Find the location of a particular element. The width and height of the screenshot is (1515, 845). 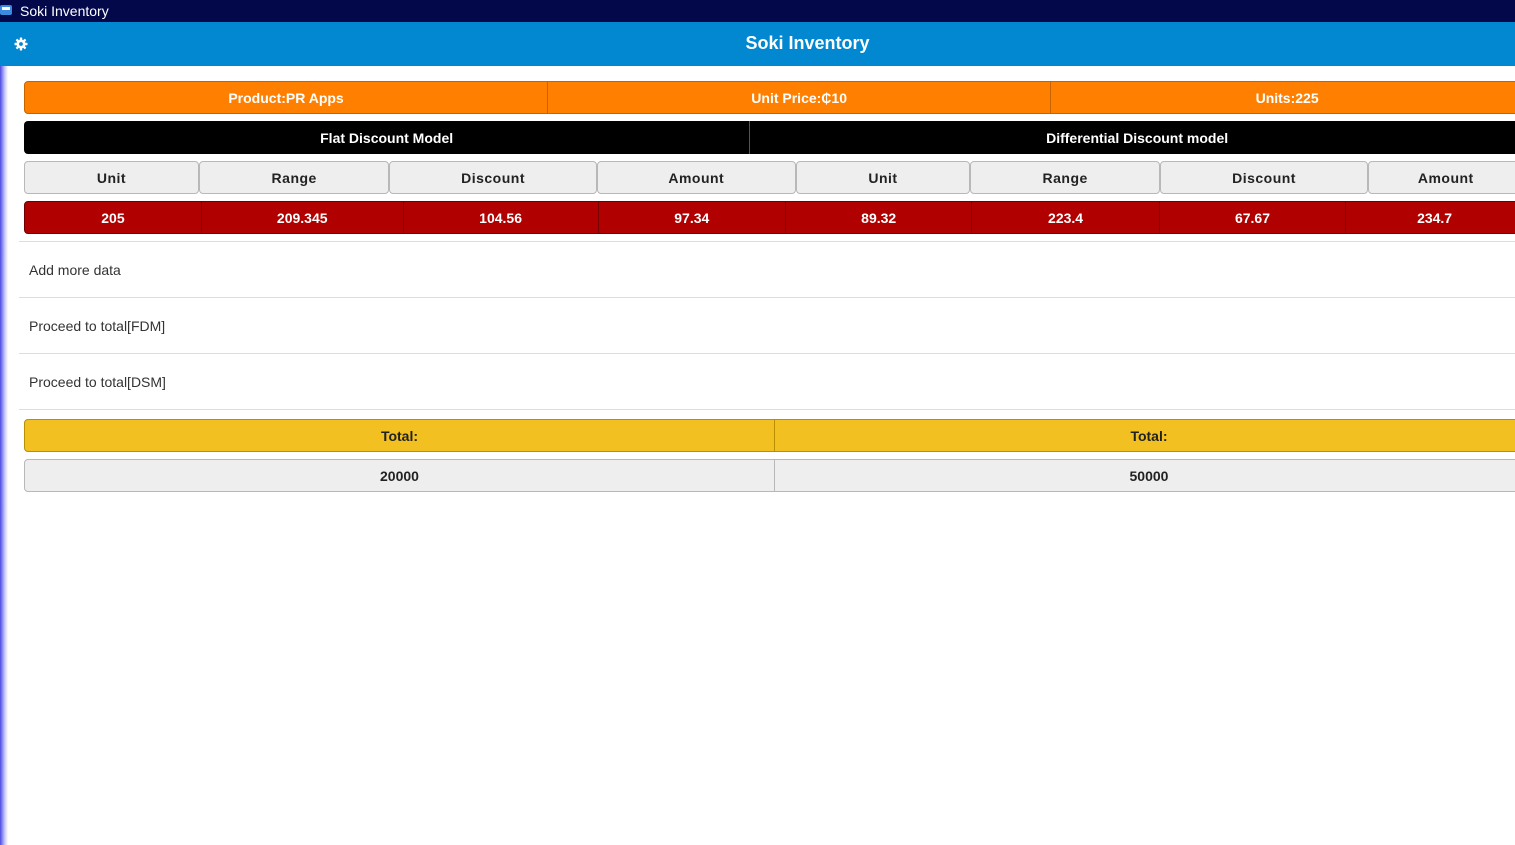

window-titlebar: Soki Inventory is located at coordinates (757, 11).